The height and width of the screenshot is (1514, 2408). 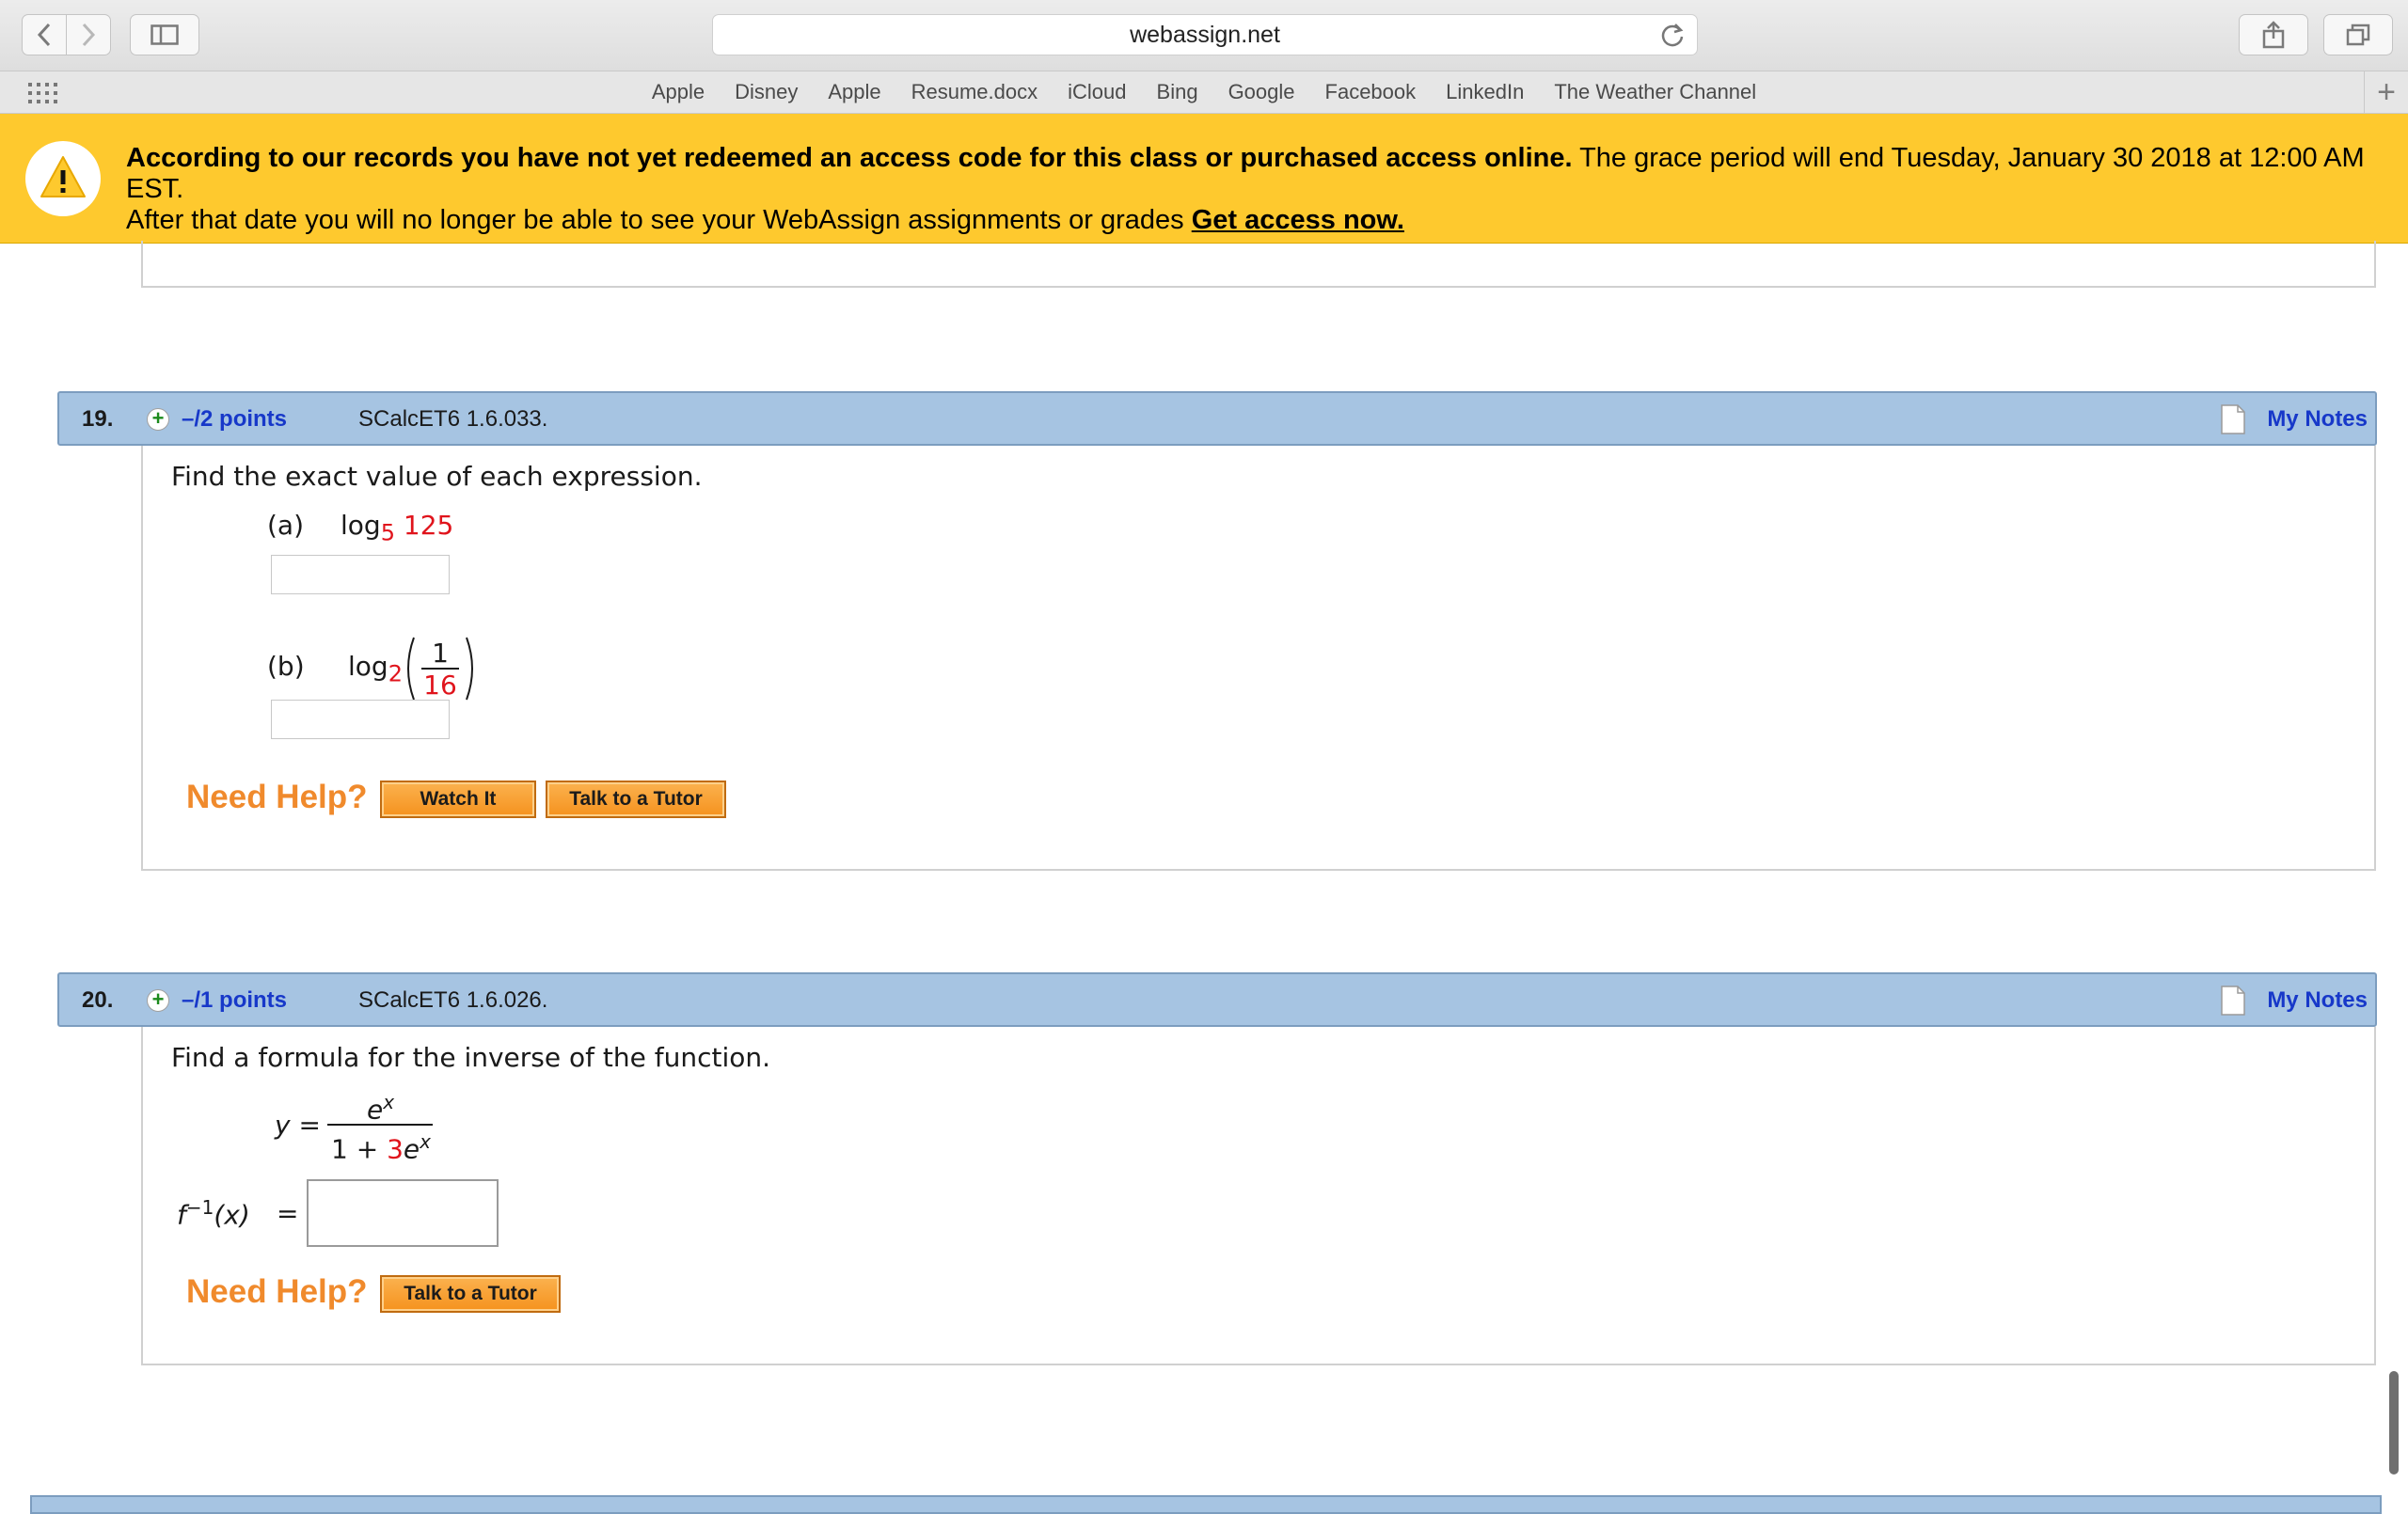 I want to click on chevron-right-icon, so click(x=89, y=35).